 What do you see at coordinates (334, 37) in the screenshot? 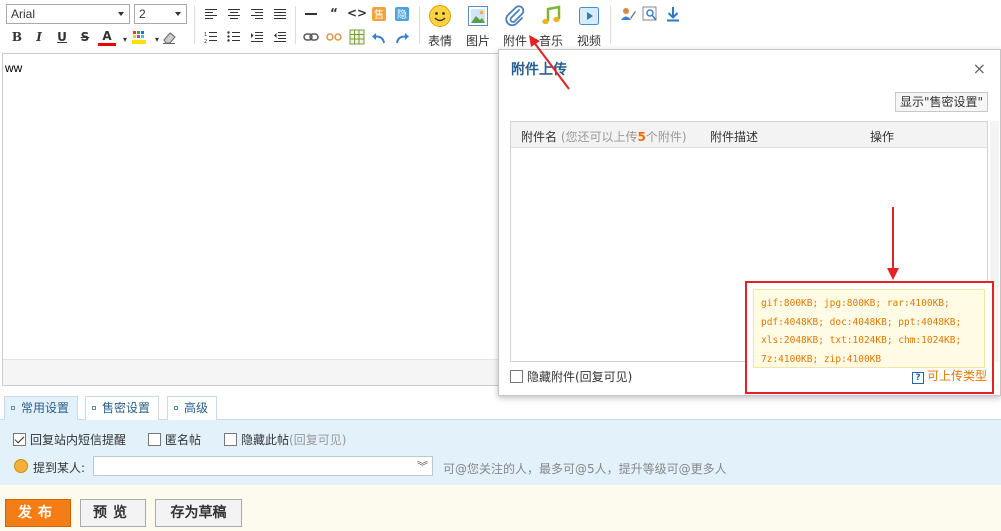
I see `unlink-icon` at bounding box center [334, 37].